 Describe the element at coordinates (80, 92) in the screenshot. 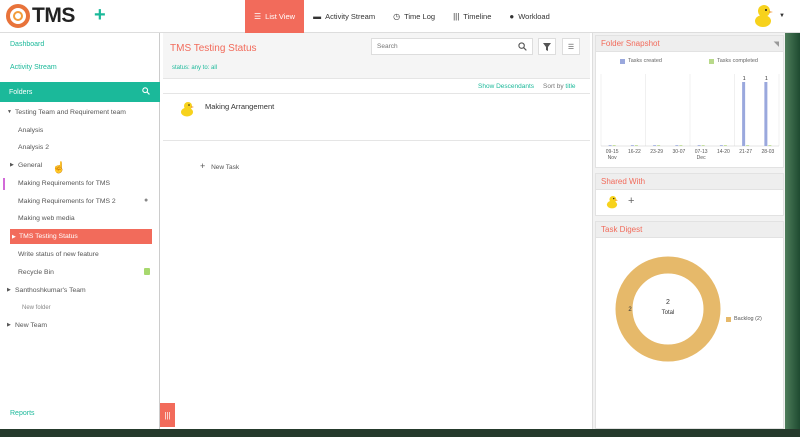

I see `folders-header: Folders` at that location.